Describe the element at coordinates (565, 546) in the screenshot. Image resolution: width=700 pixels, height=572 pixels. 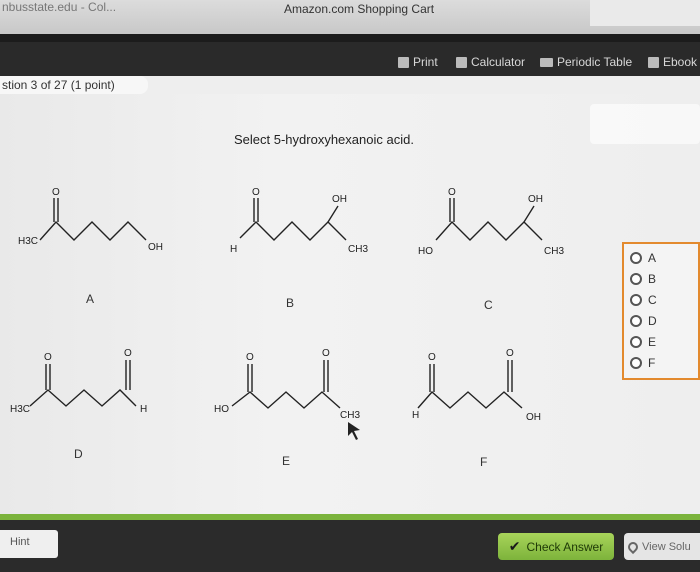
I see `check-answer-label: Check Answer` at that location.